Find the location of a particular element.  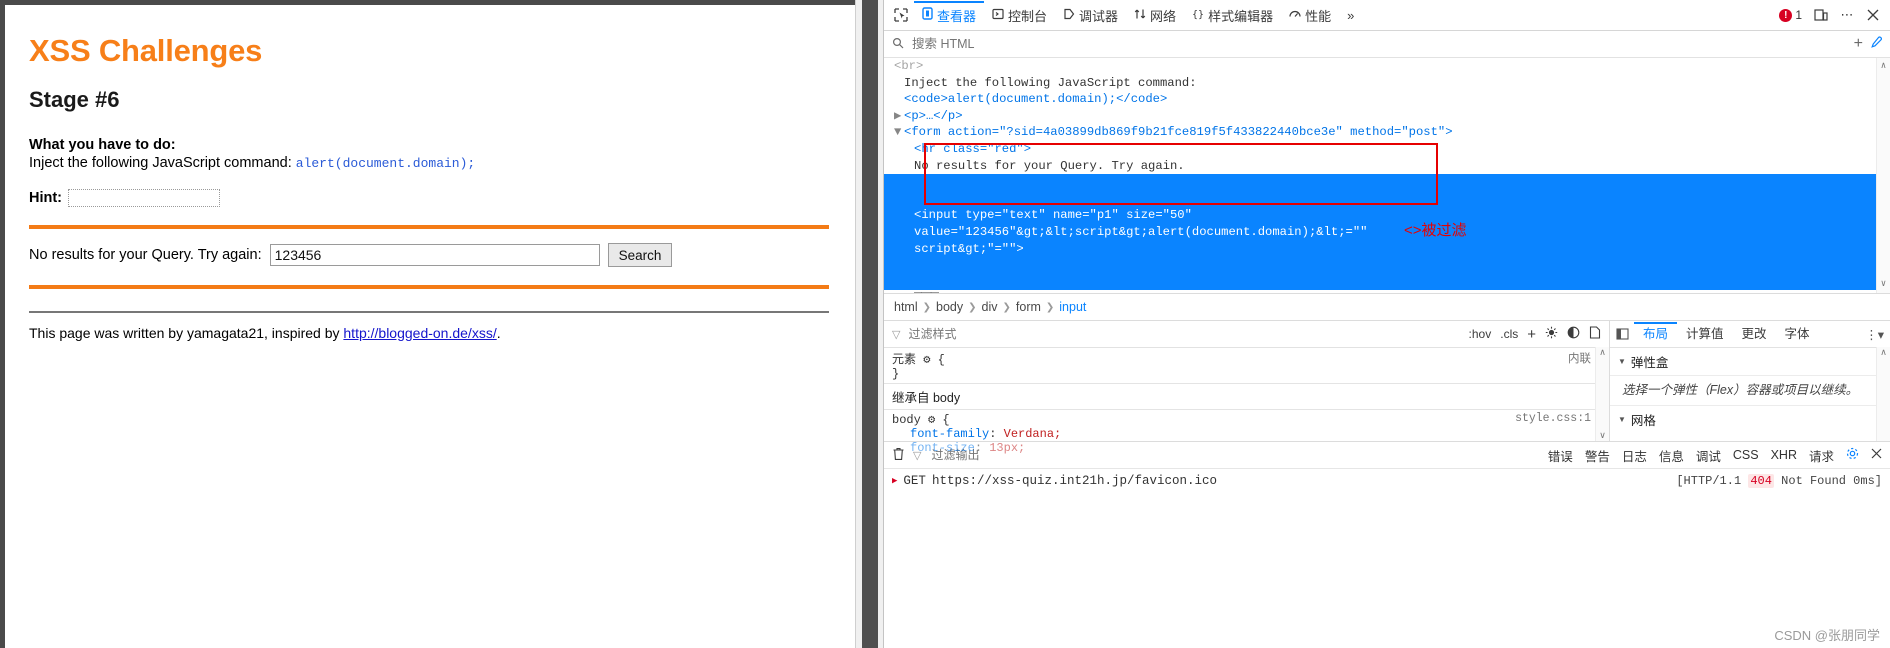

markup-line: No results for your Query. Try again. is located at coordinates (1387, 166).